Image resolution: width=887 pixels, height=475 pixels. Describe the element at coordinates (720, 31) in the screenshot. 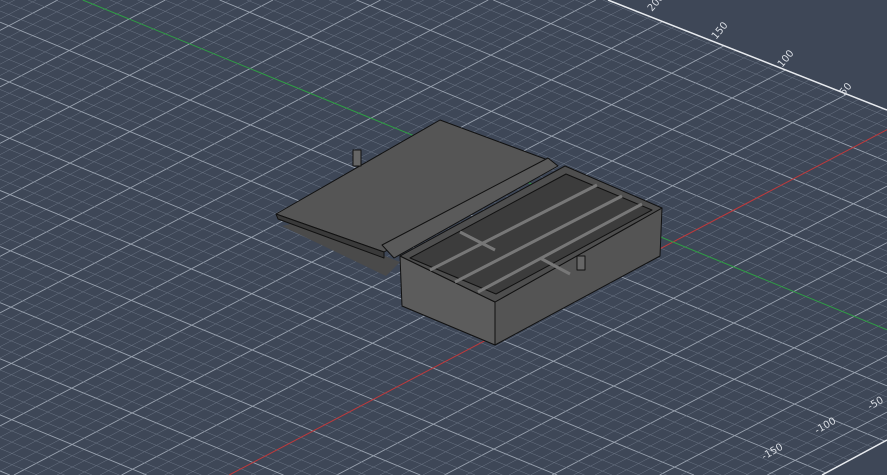

I see `ruler-label: 150` at that location.